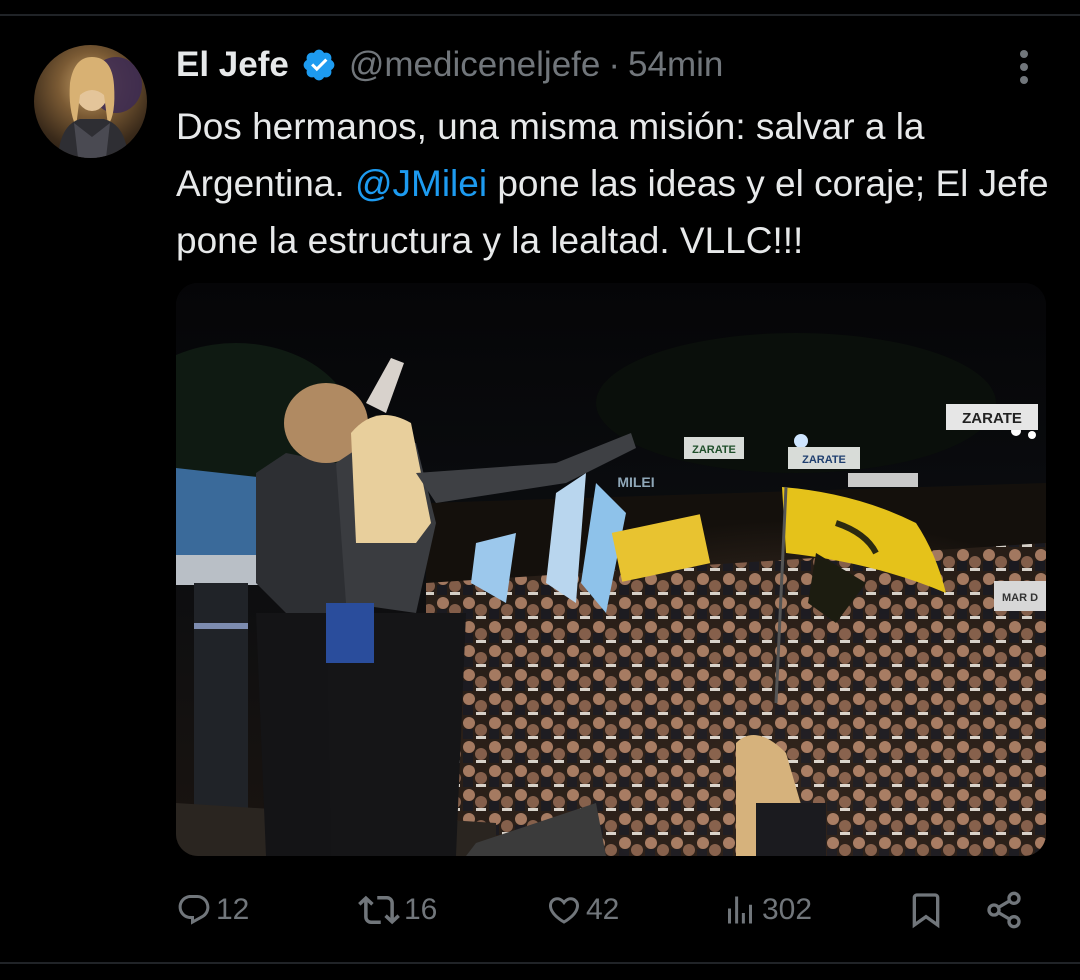  What do you see at coordinates (421, 909) in the screenshot?
I see `retweet-count: 16` at bounding box center [421, 909].